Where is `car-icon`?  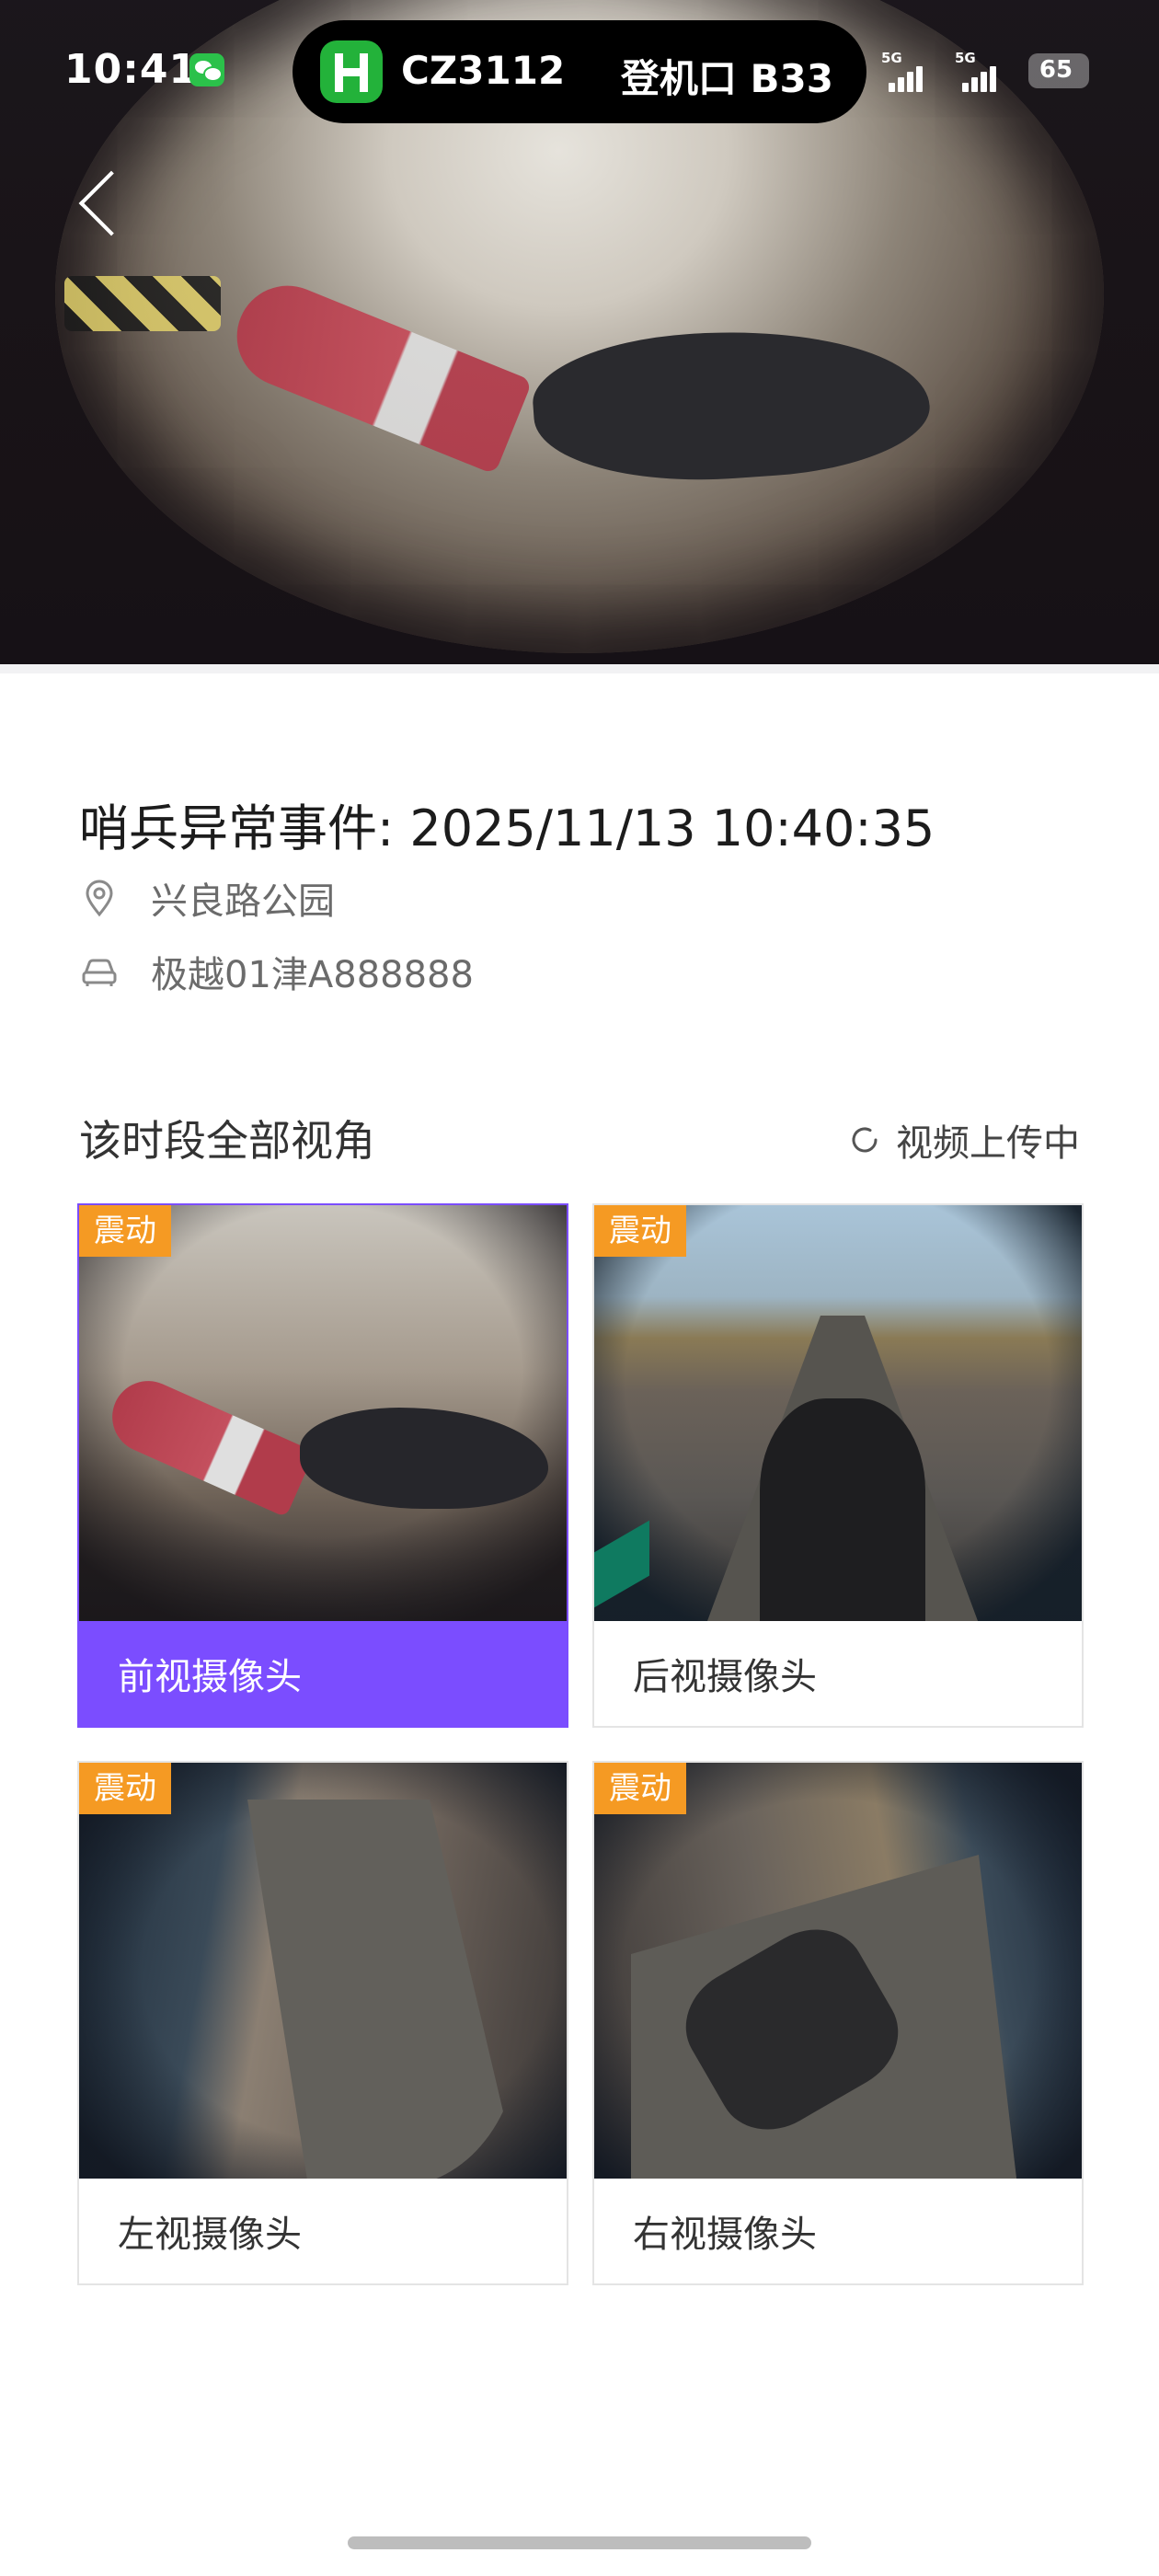
car-icon is located at coordinates (99, 972).